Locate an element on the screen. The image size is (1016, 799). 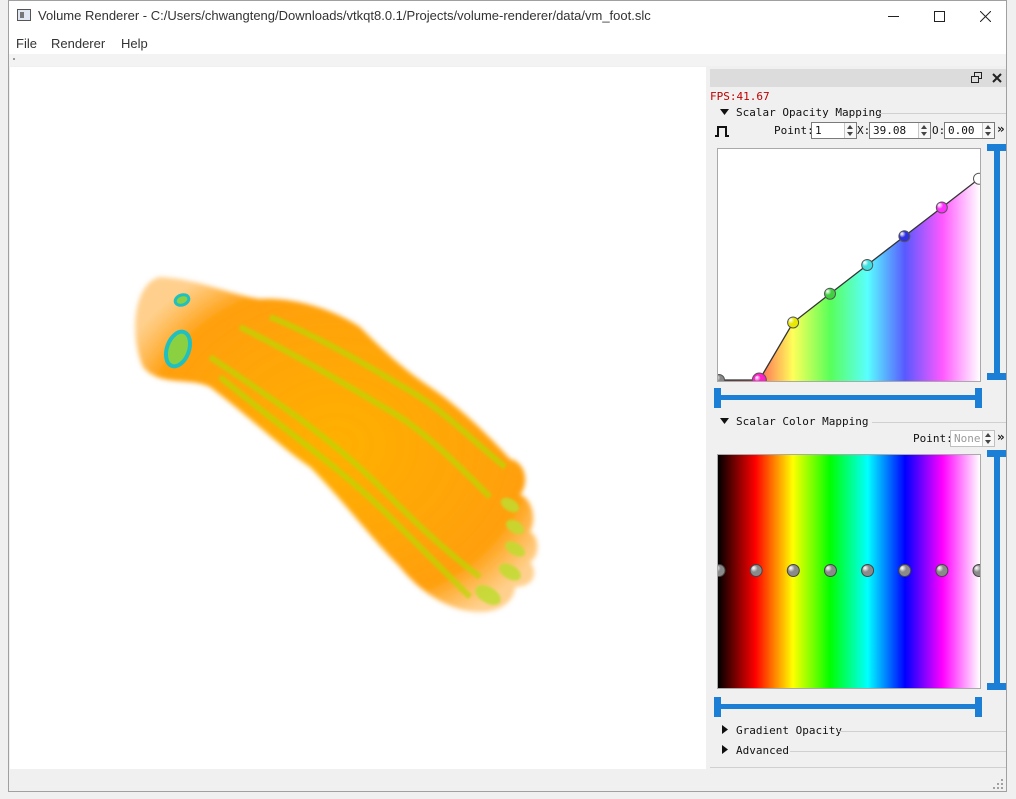
menu-renderer: Renderer is located at coordinates (78, 43).